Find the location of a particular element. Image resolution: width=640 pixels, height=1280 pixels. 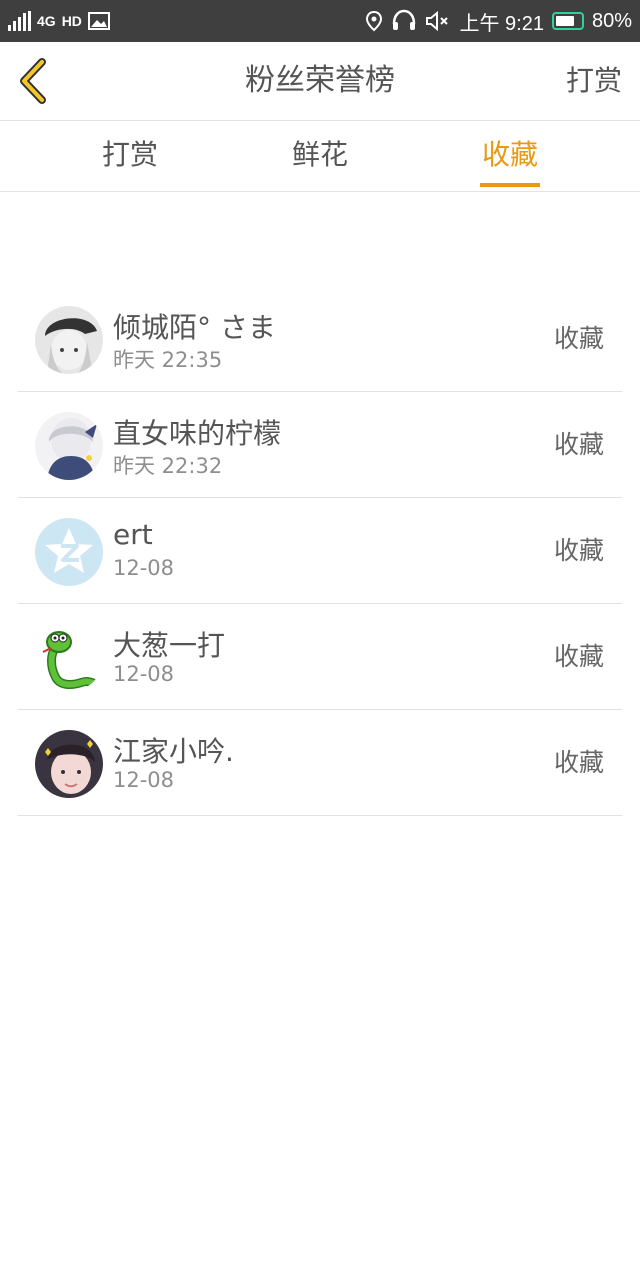

tab-bar: 打赏 鲜花 收藏 is located at coordinates (320, 156).